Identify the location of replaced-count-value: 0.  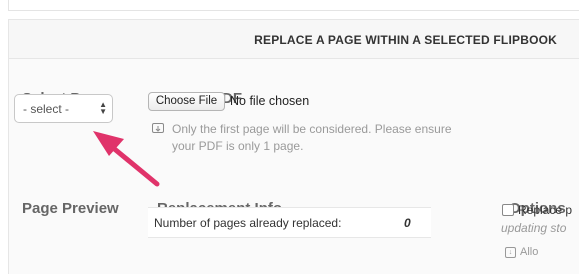
(407, 223).